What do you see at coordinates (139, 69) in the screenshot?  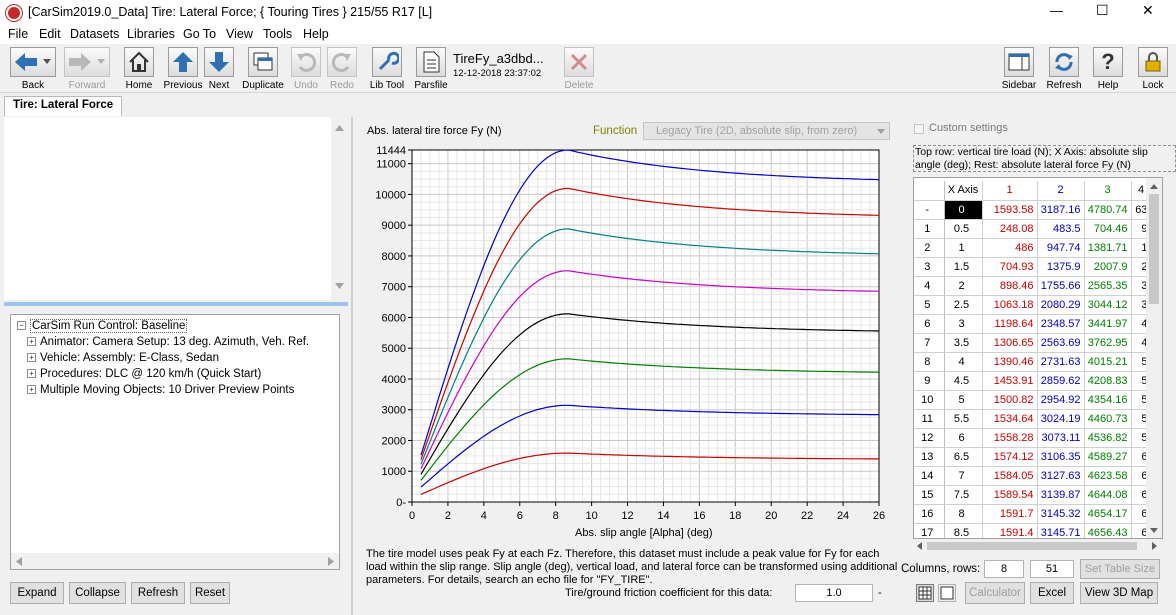 I see `home-button: Home` at bounding box center [139, 69].